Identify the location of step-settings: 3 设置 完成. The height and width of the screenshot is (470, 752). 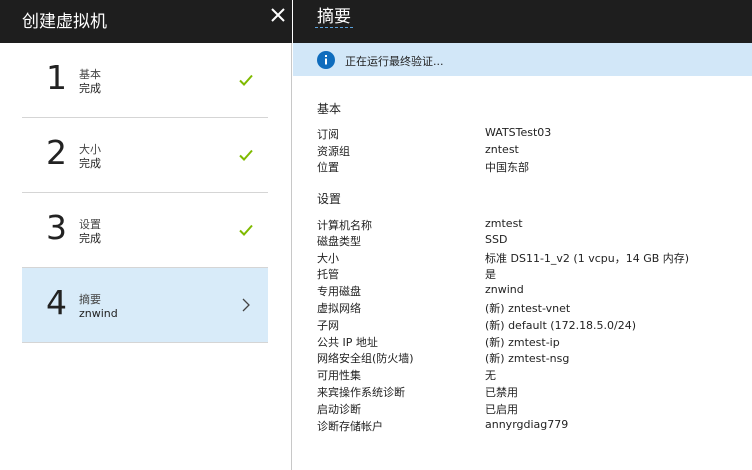
(145, 230).